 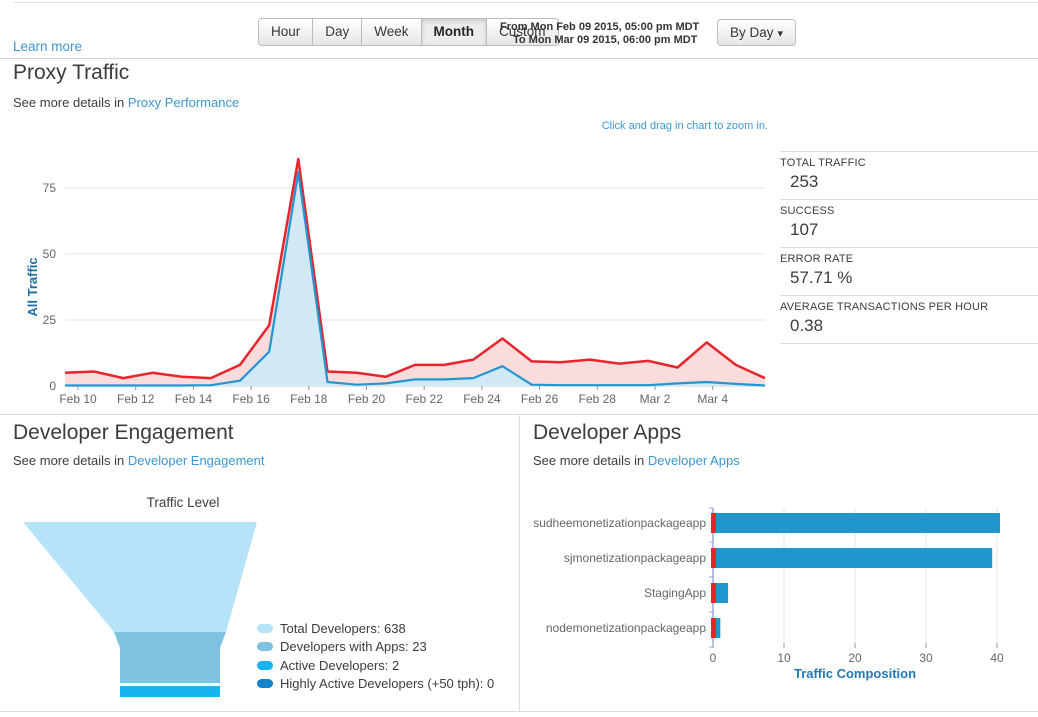 I want to click on date-range-to: To Mon Mar 09 2015, 06:00 pm MDT, so click(x=605, y=40).